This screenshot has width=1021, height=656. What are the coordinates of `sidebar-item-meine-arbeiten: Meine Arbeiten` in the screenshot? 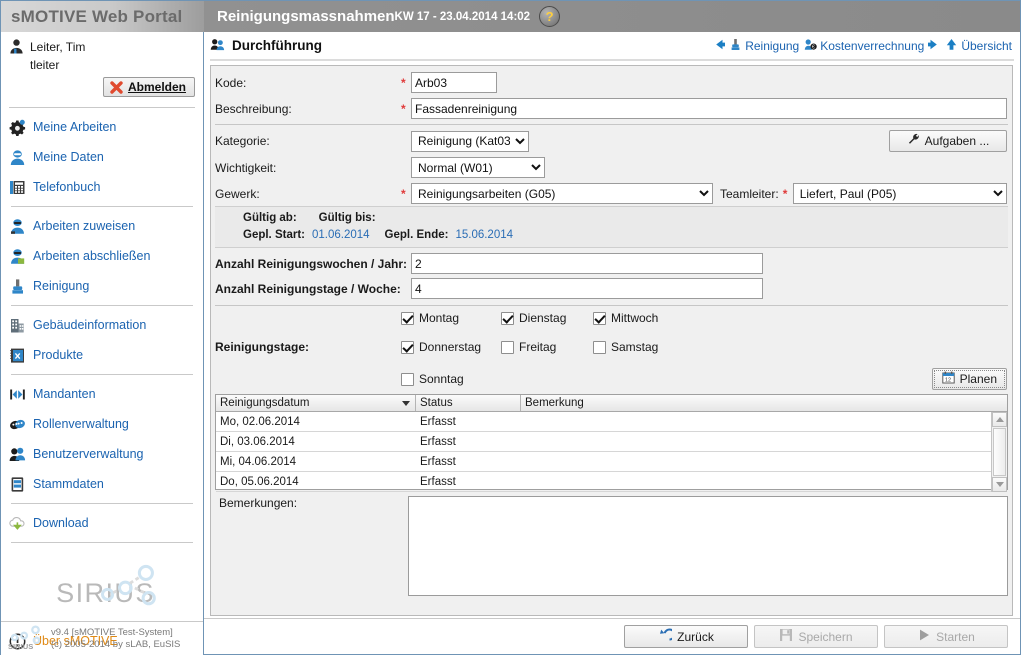 It's located at (102, 127).